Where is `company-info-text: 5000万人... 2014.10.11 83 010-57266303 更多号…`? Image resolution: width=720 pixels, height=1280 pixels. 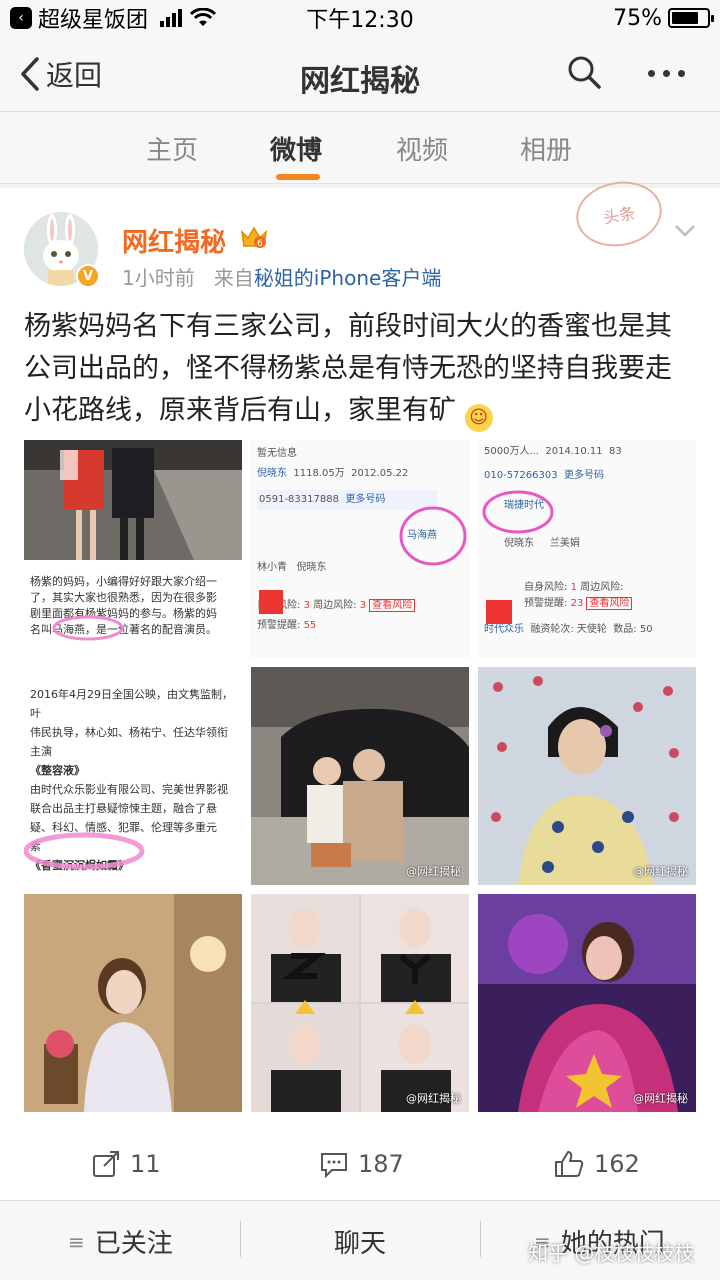 company-info-text: 5000万人... 2014.10.11 83 010-57266303 更多号… is located at coordinates (568, 540).